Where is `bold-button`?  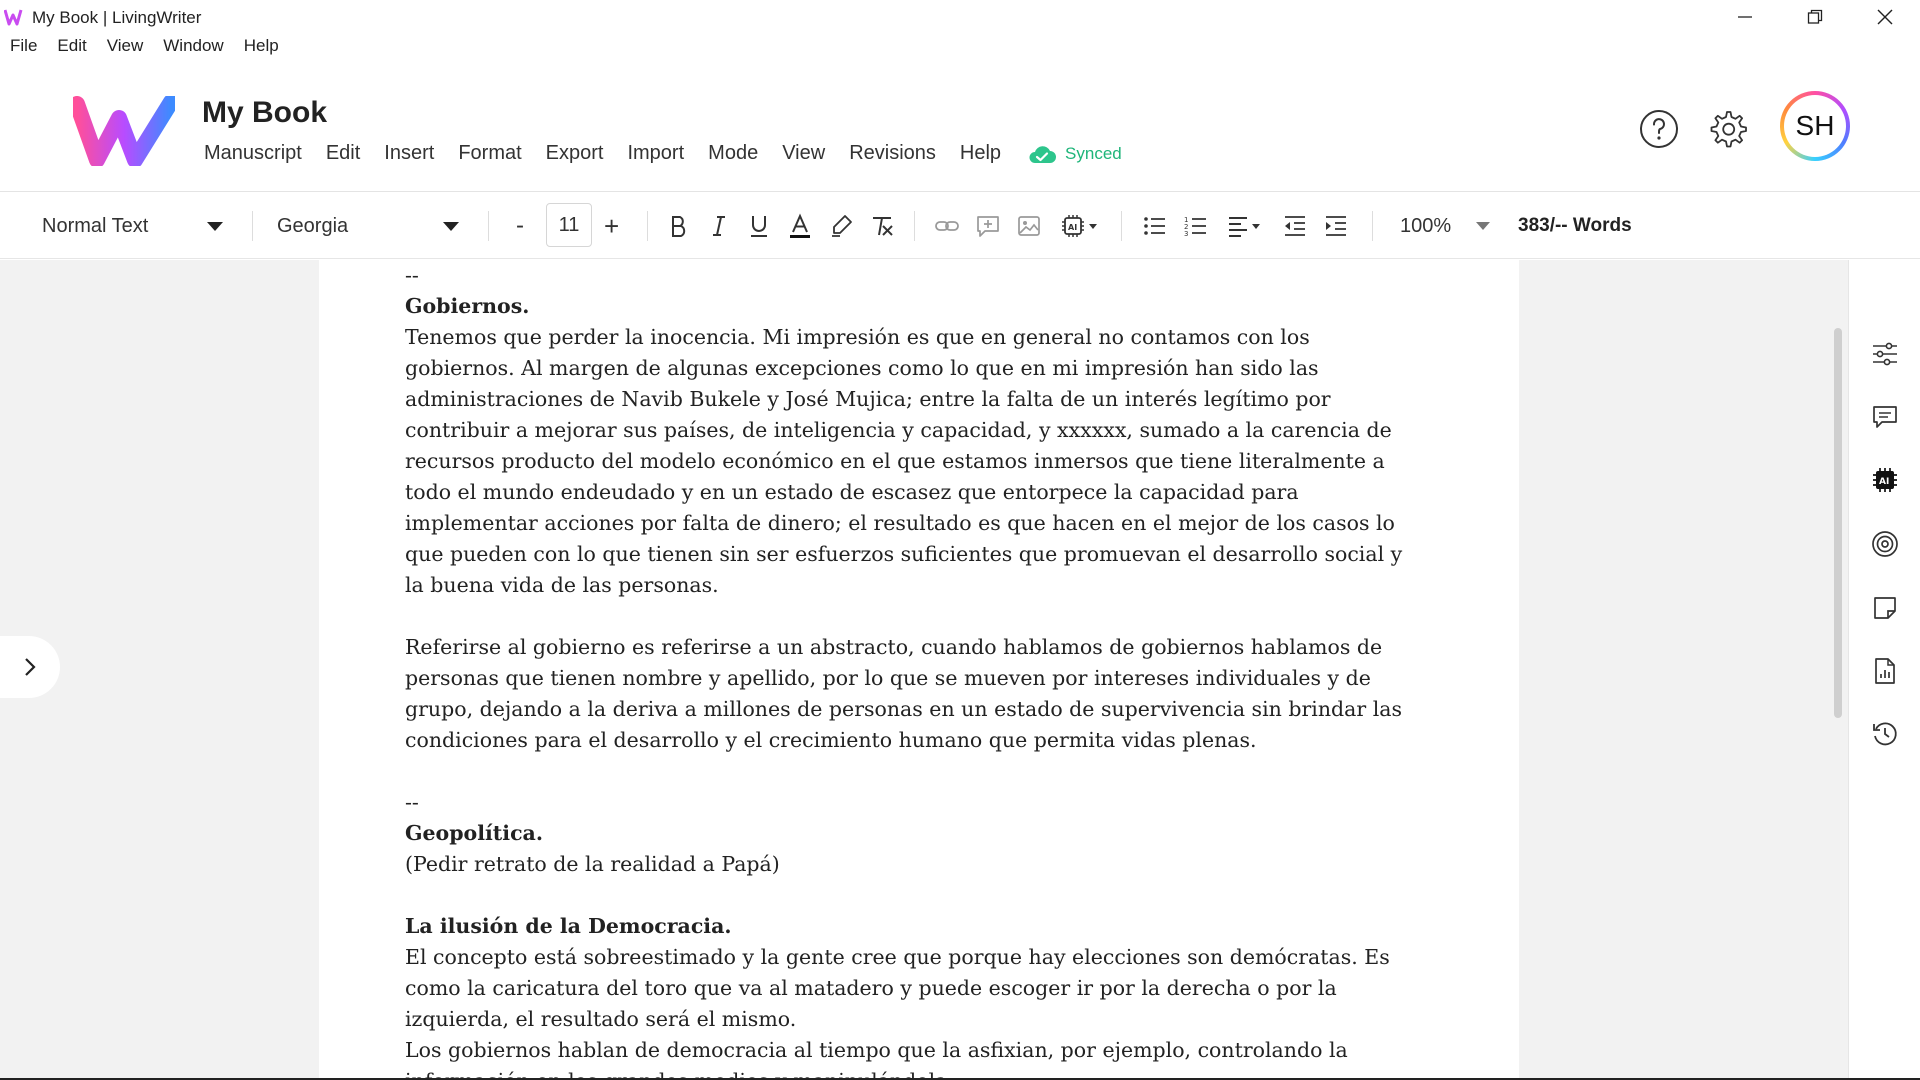
bold-button is located at coordinates (679, 226).